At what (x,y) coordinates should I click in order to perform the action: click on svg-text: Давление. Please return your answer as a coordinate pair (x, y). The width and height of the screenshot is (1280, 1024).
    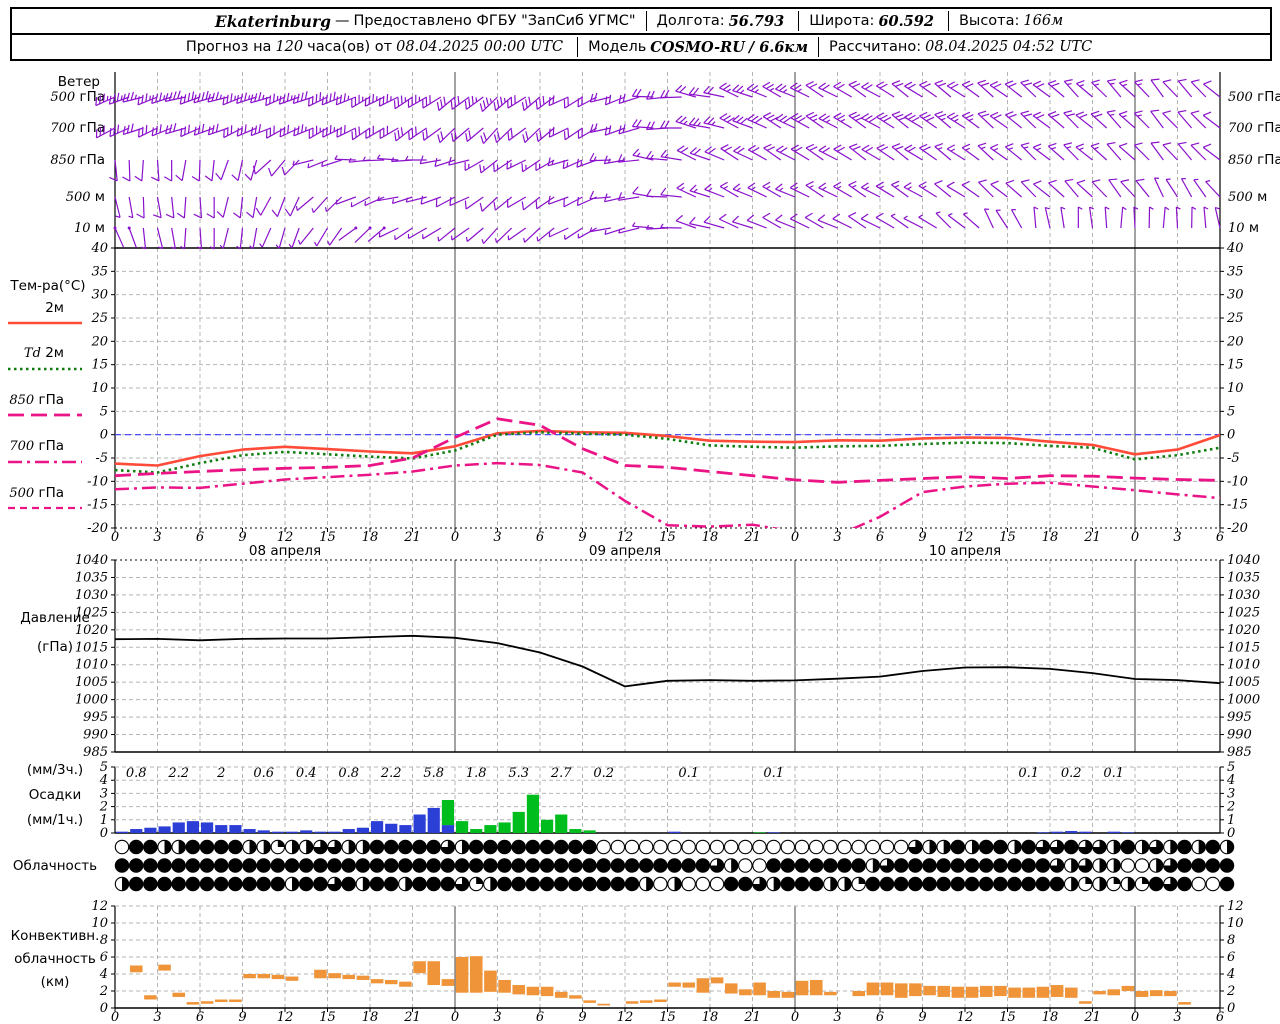
    Looking at the image, I should click on (55, 618).